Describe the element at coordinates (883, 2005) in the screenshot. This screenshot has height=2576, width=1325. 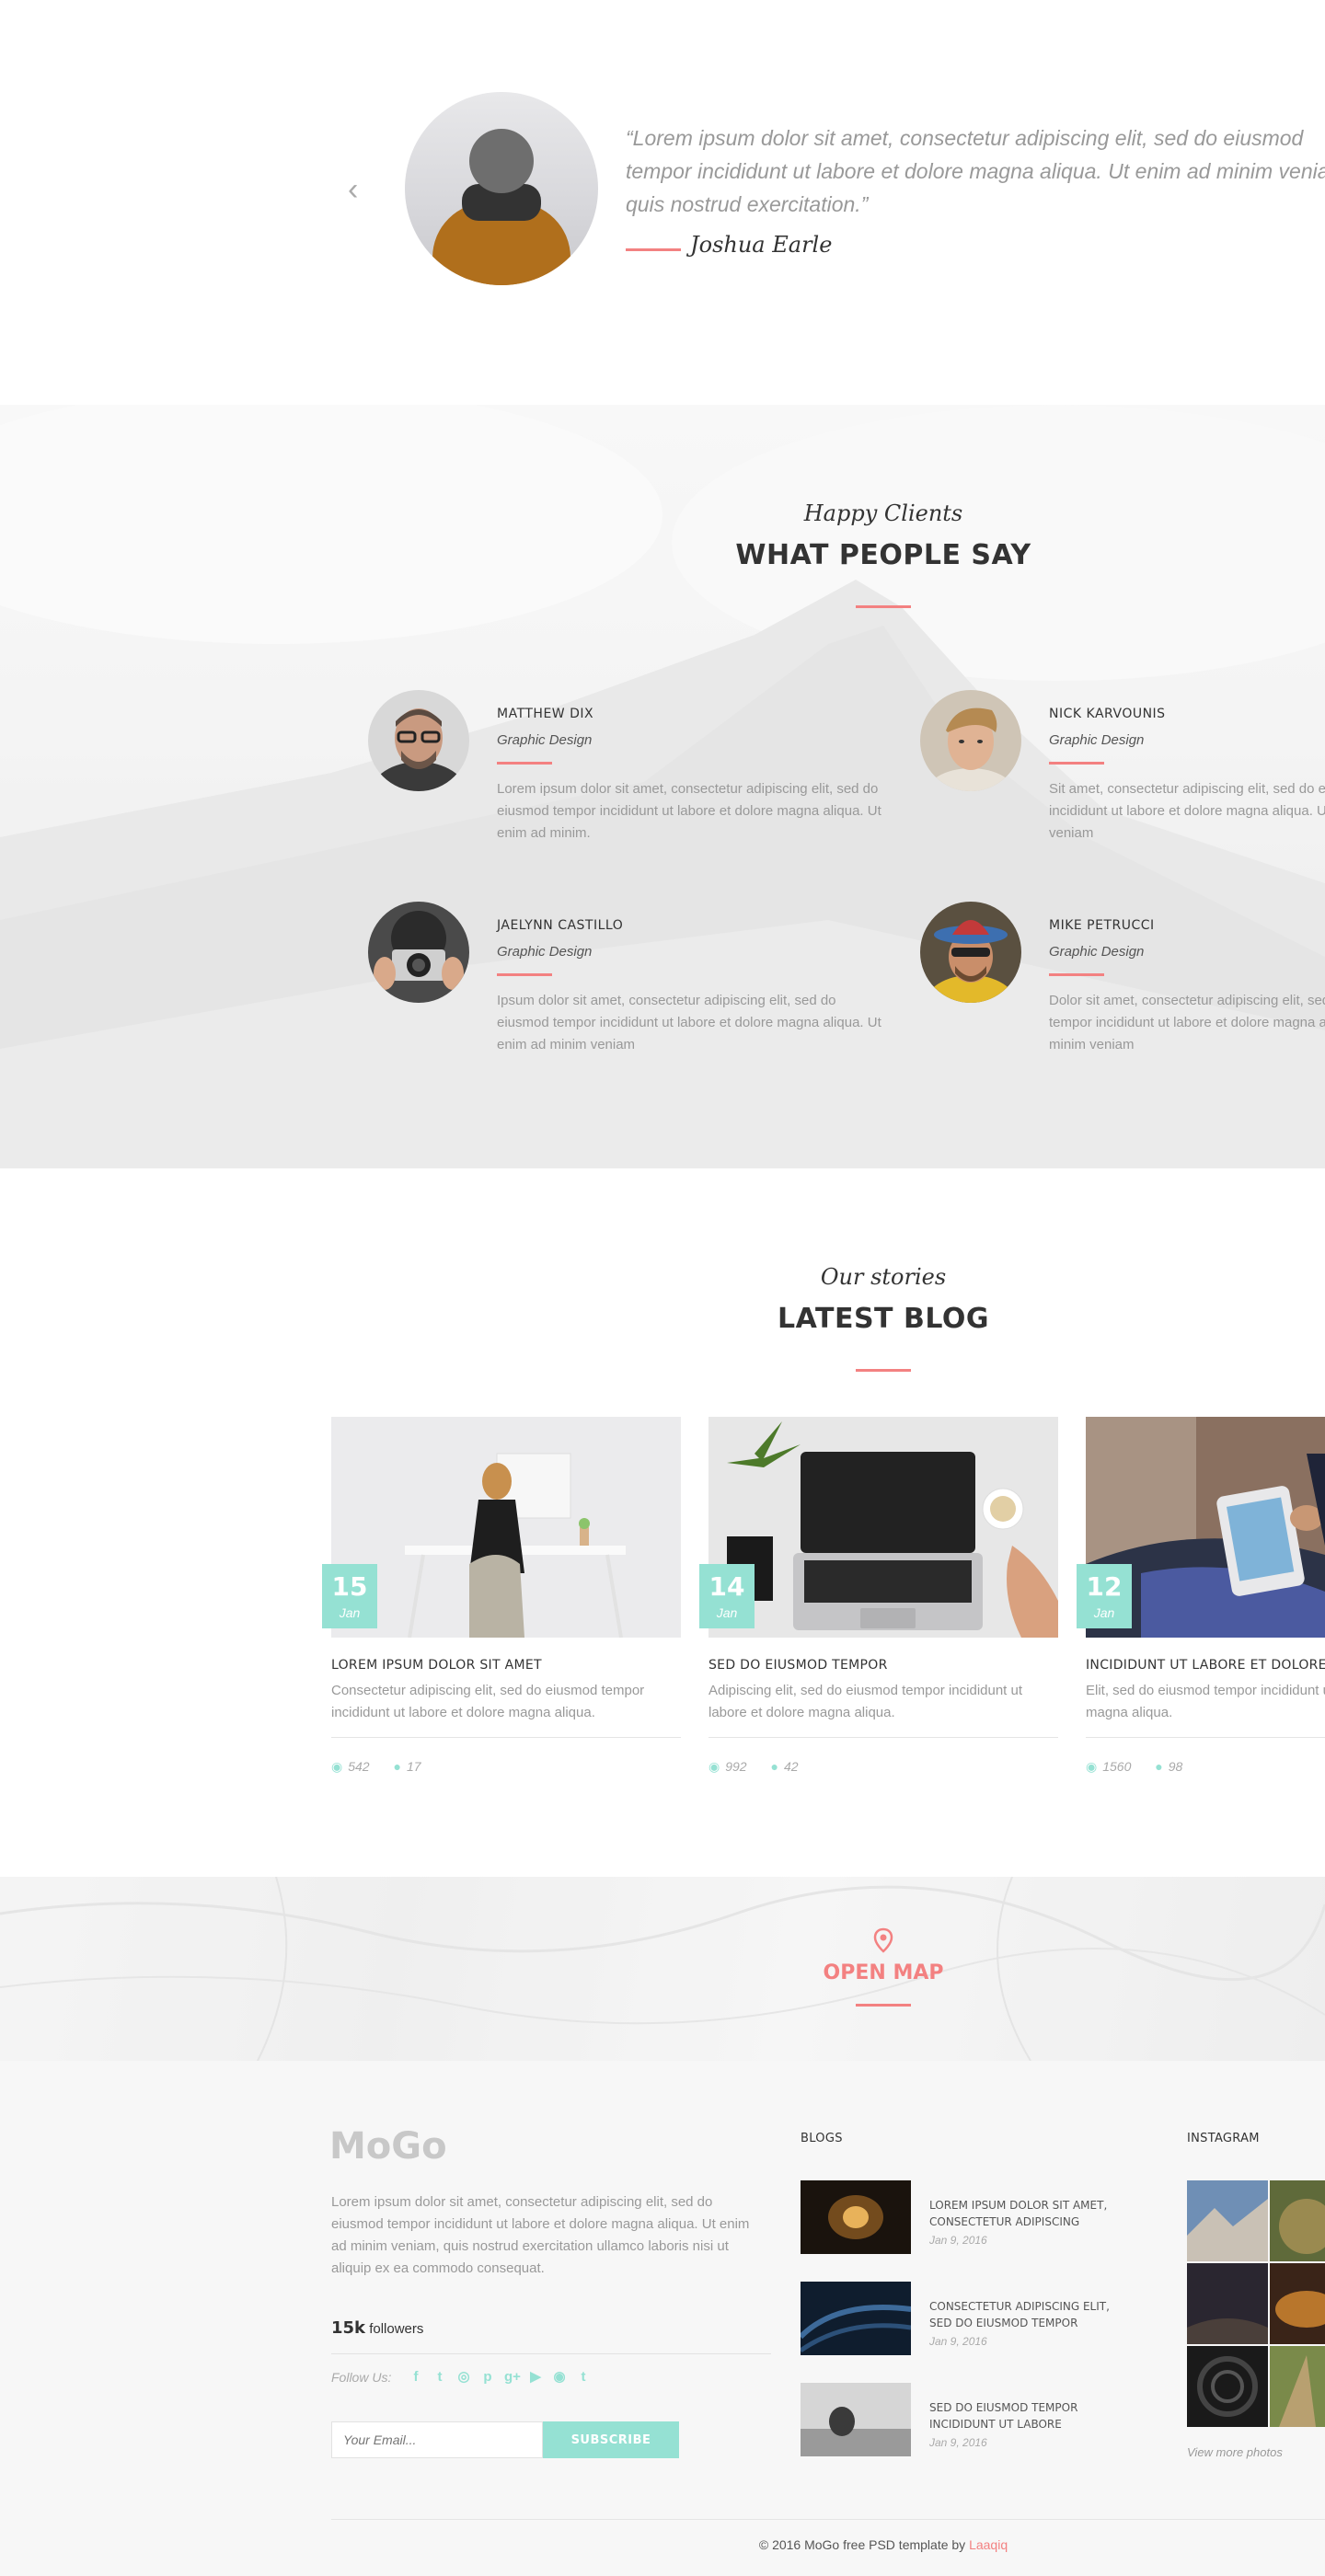
I see `map-divider` at that location.